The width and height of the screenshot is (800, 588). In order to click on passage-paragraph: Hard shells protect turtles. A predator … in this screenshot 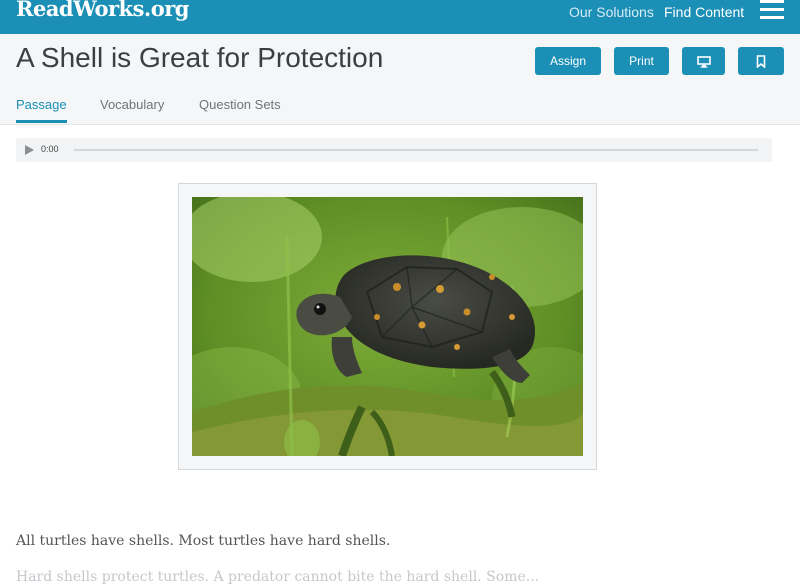, I will do `click(278, 577)`.